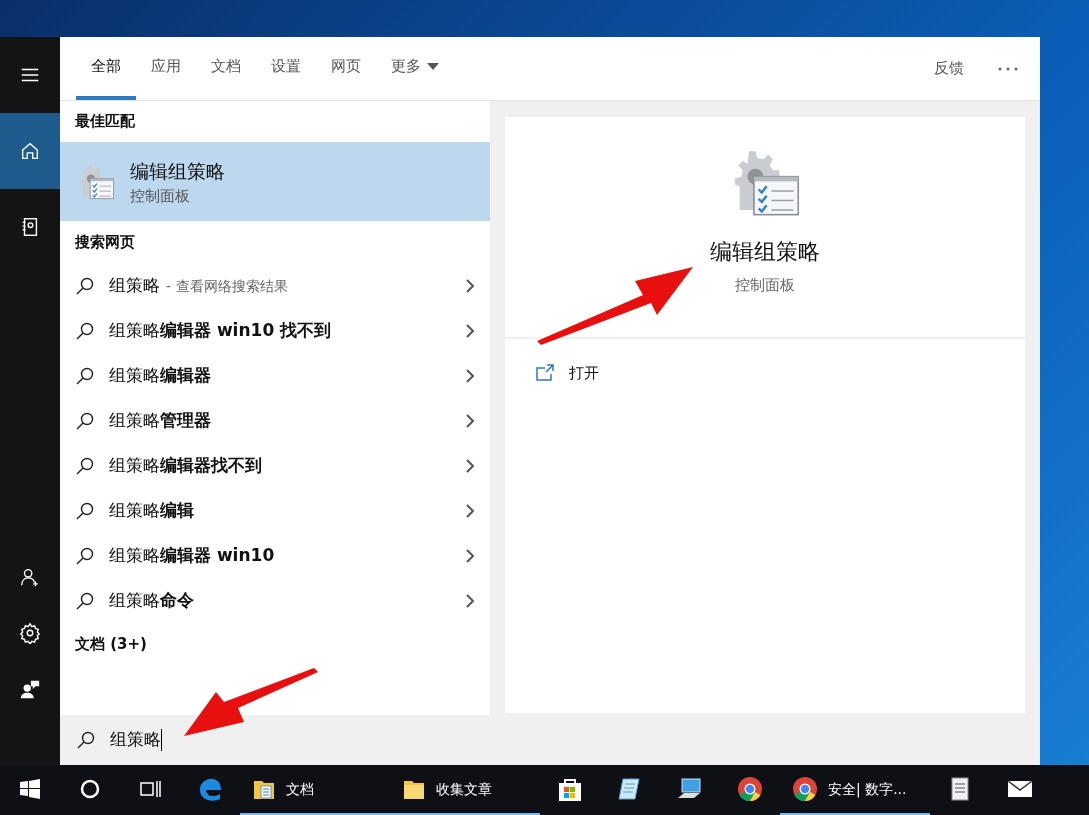 The image size is (1089, 815). What do you see at coordinates (765, 285) in the screenshot?
I see `preview-subtitle: 控制面板` at bounding box center [765, 285].